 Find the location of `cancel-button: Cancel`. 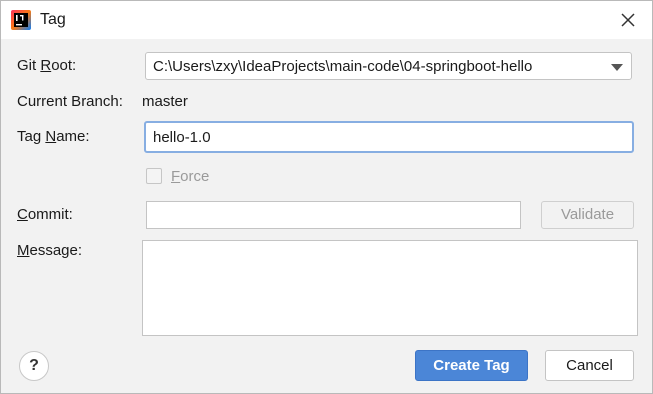

cancel-button: Cancel is located at coordinates (589, 365).